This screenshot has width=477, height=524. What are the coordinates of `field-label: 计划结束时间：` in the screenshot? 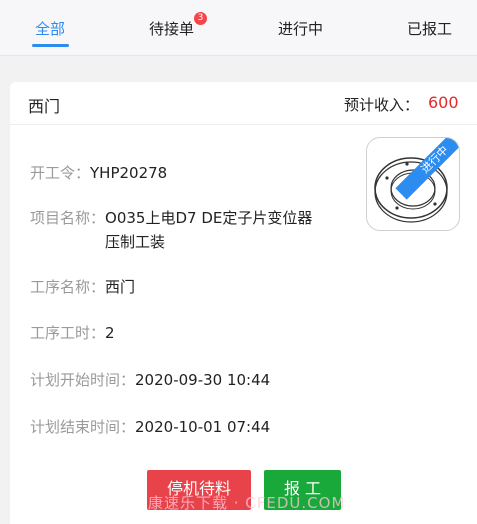 It's located at (83, 427).